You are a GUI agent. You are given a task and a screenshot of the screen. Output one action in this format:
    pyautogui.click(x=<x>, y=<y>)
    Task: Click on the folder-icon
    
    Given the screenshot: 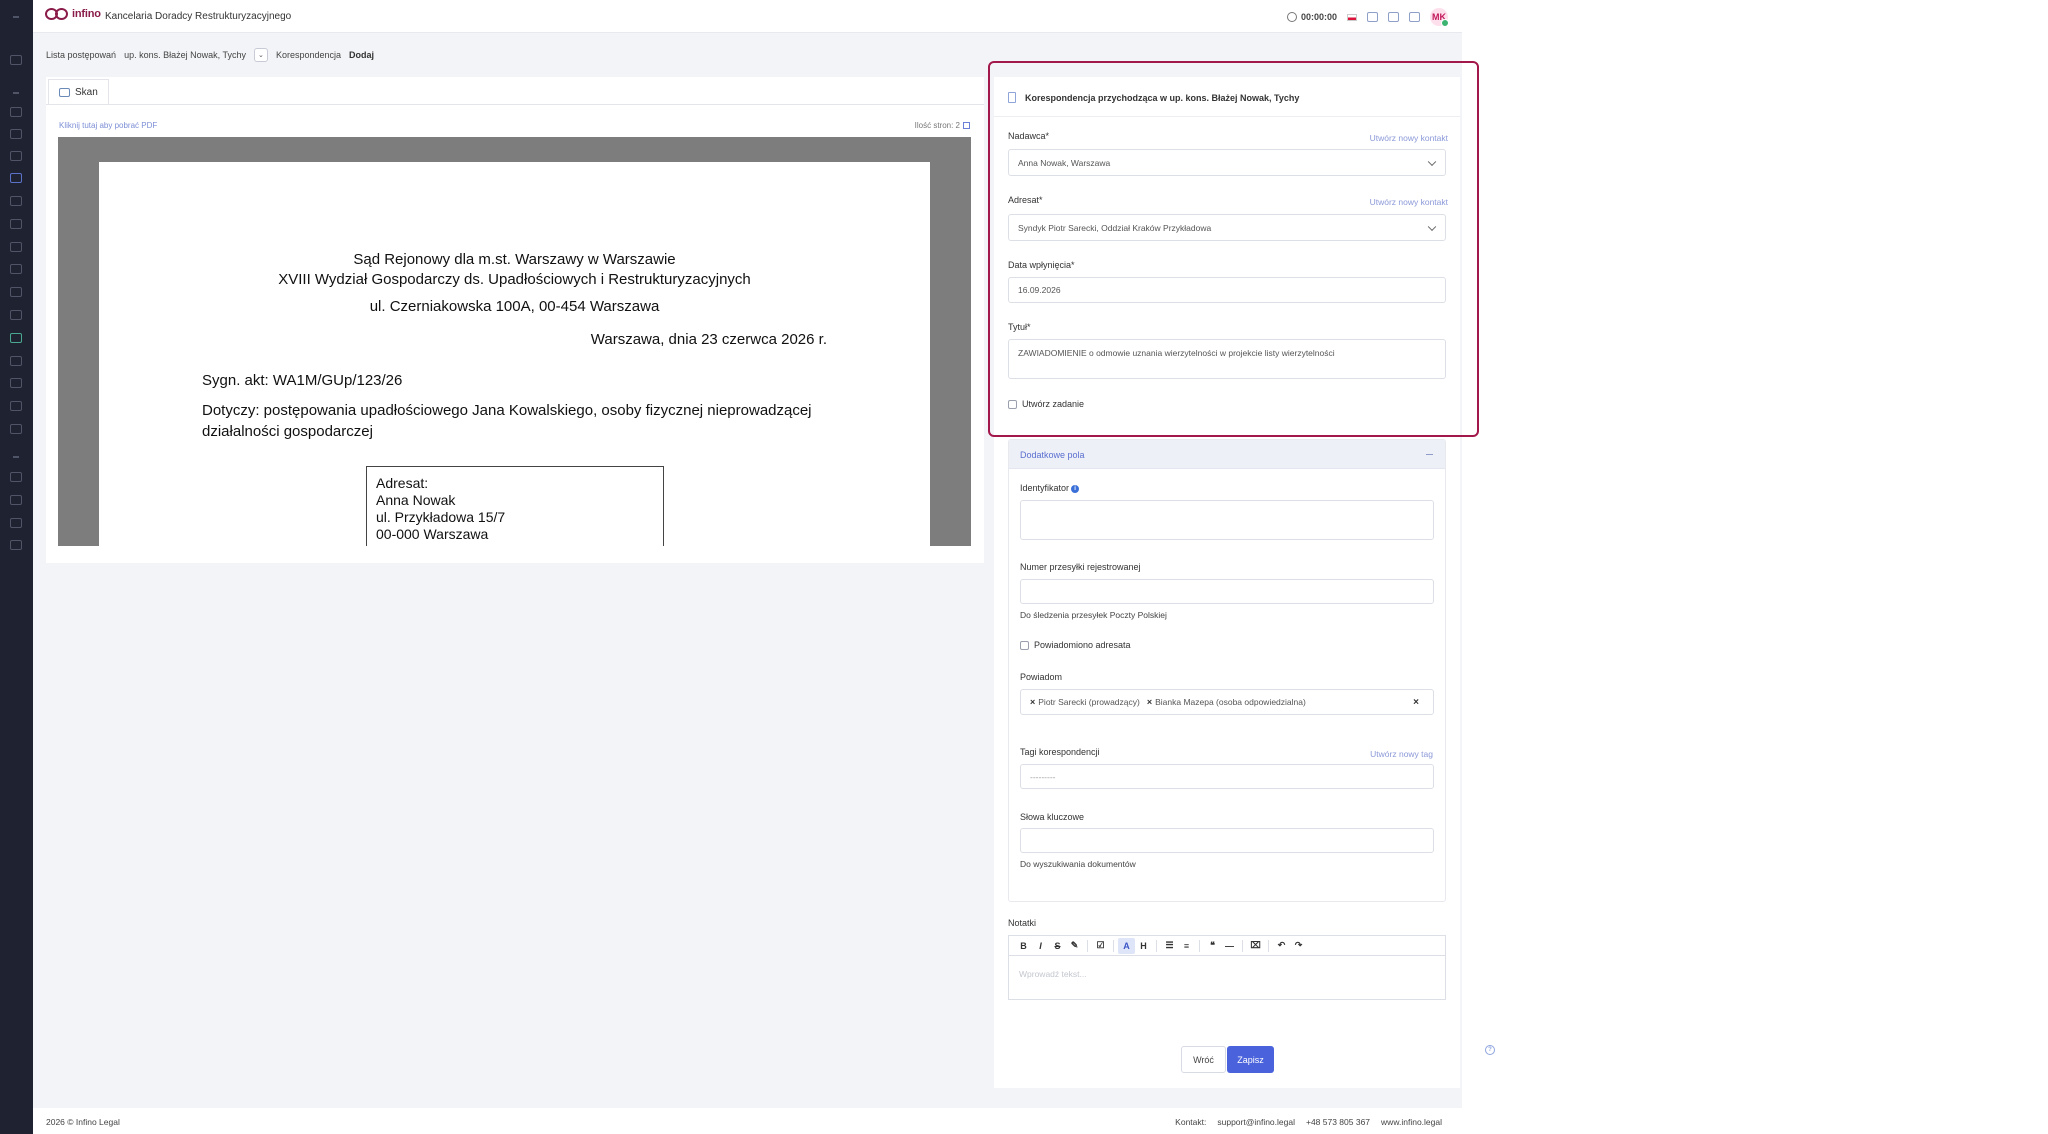 What is the action you would take?
    pyautogui.click(x=16, y=269)
    